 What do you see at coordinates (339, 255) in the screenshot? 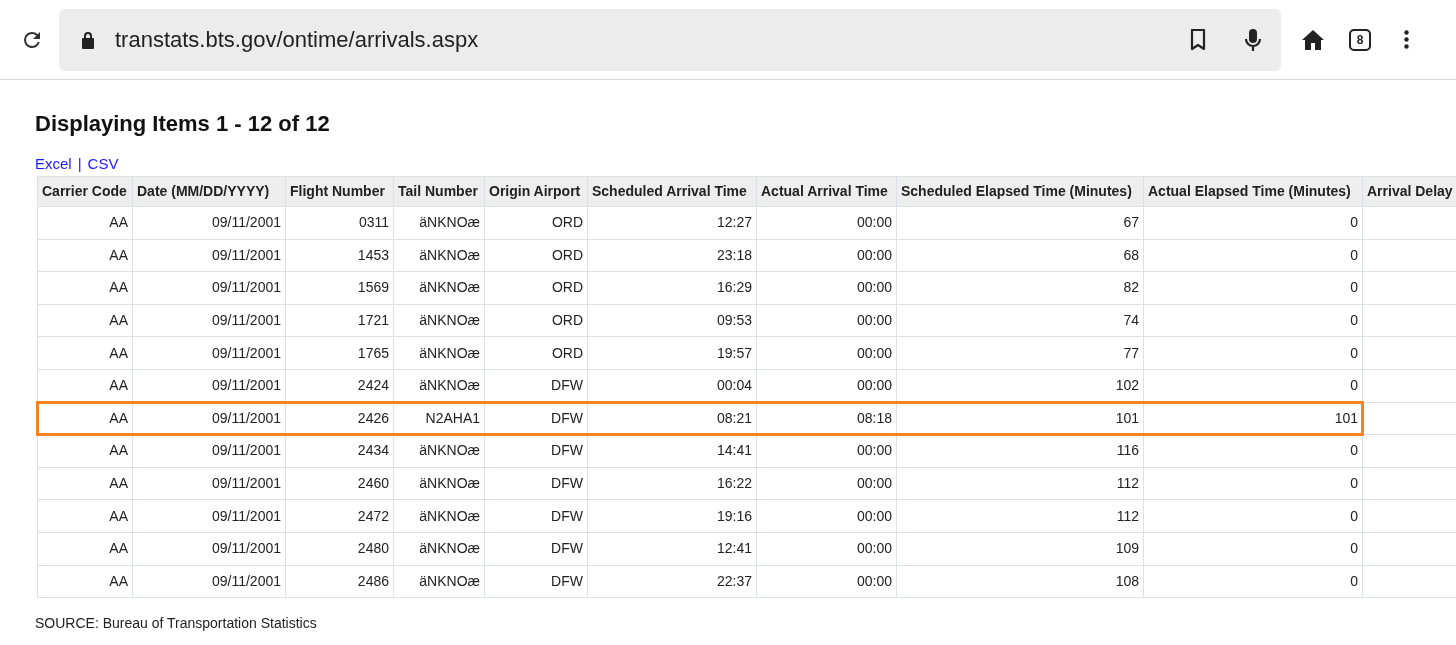
I see `table-cell: 1453` at bounding box center [339, 255].